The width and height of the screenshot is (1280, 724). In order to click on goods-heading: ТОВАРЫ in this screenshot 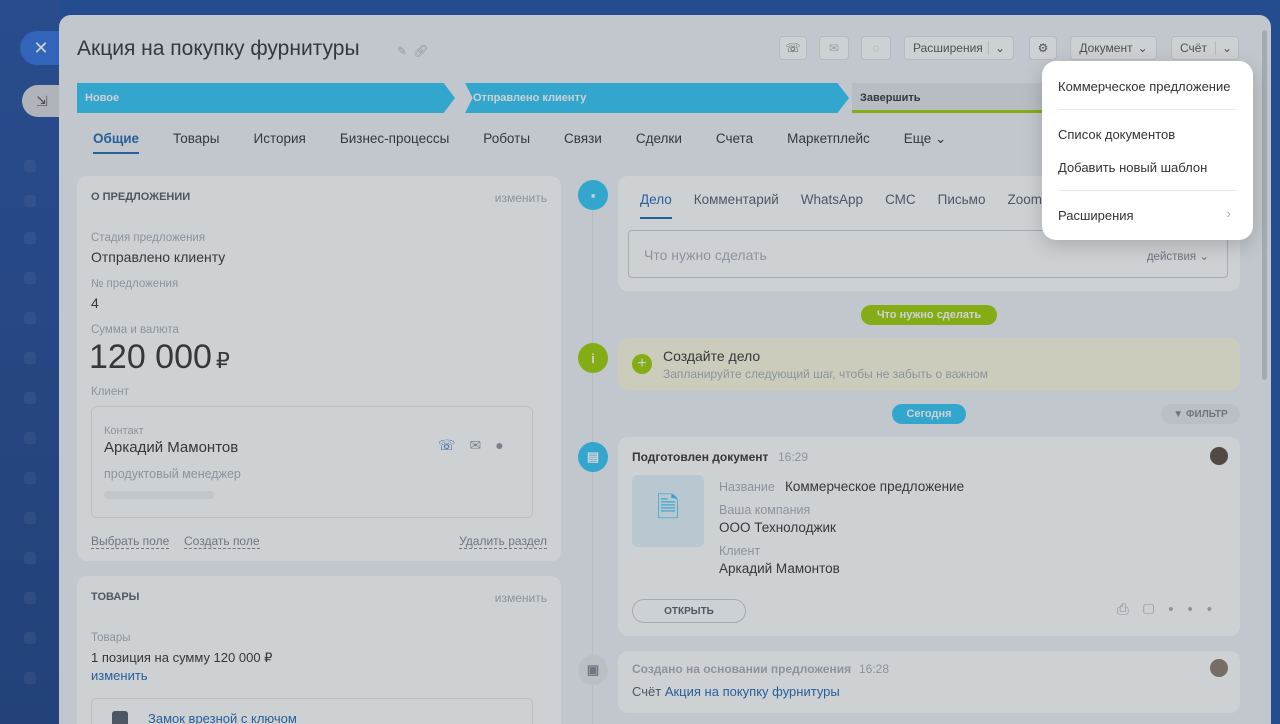, I will do `click(115, 597)`.